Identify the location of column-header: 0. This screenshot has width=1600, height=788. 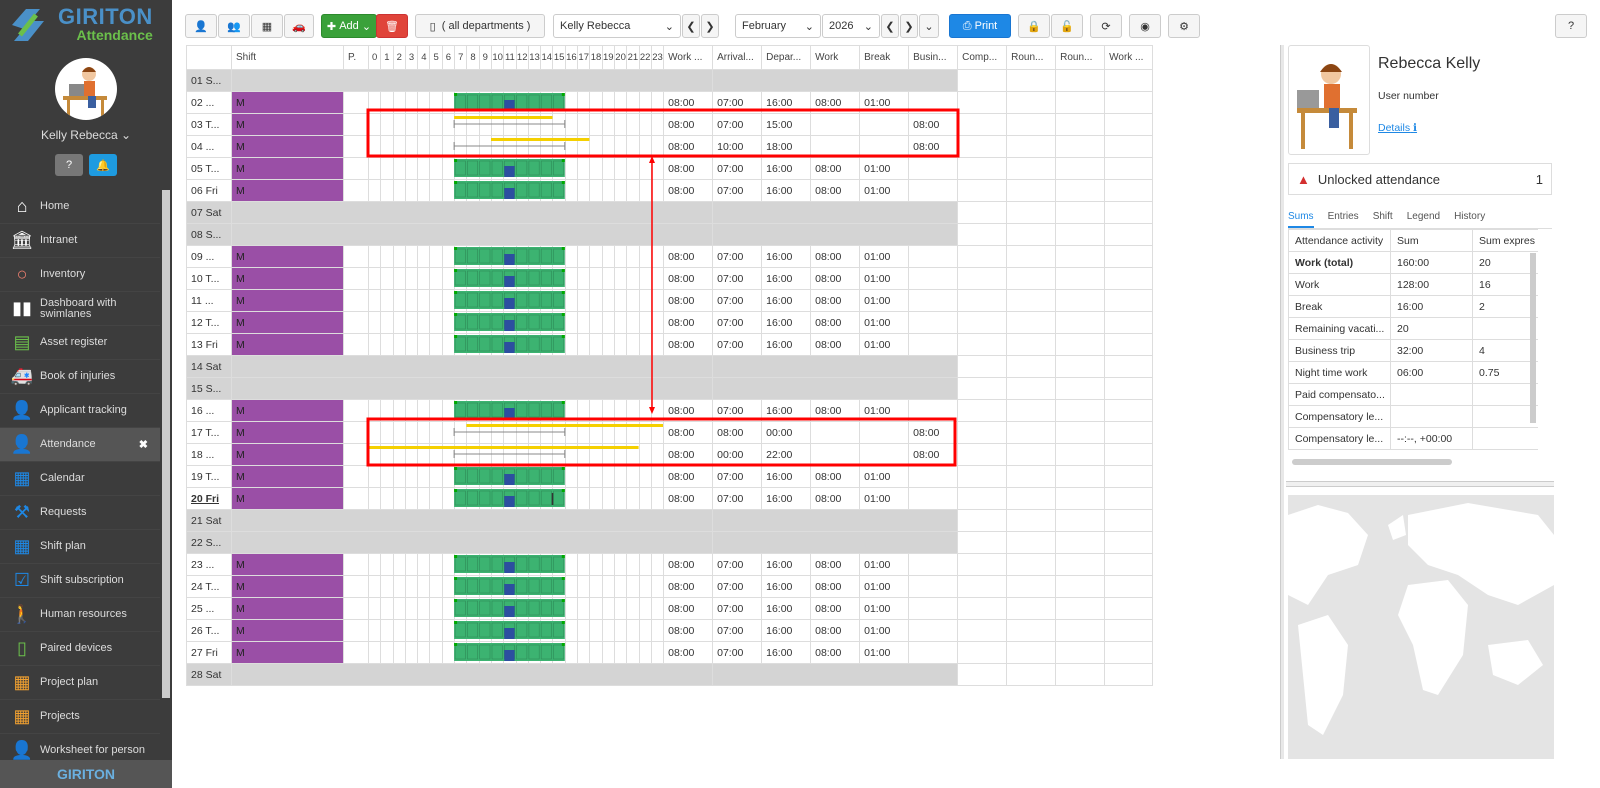
(374, 57).